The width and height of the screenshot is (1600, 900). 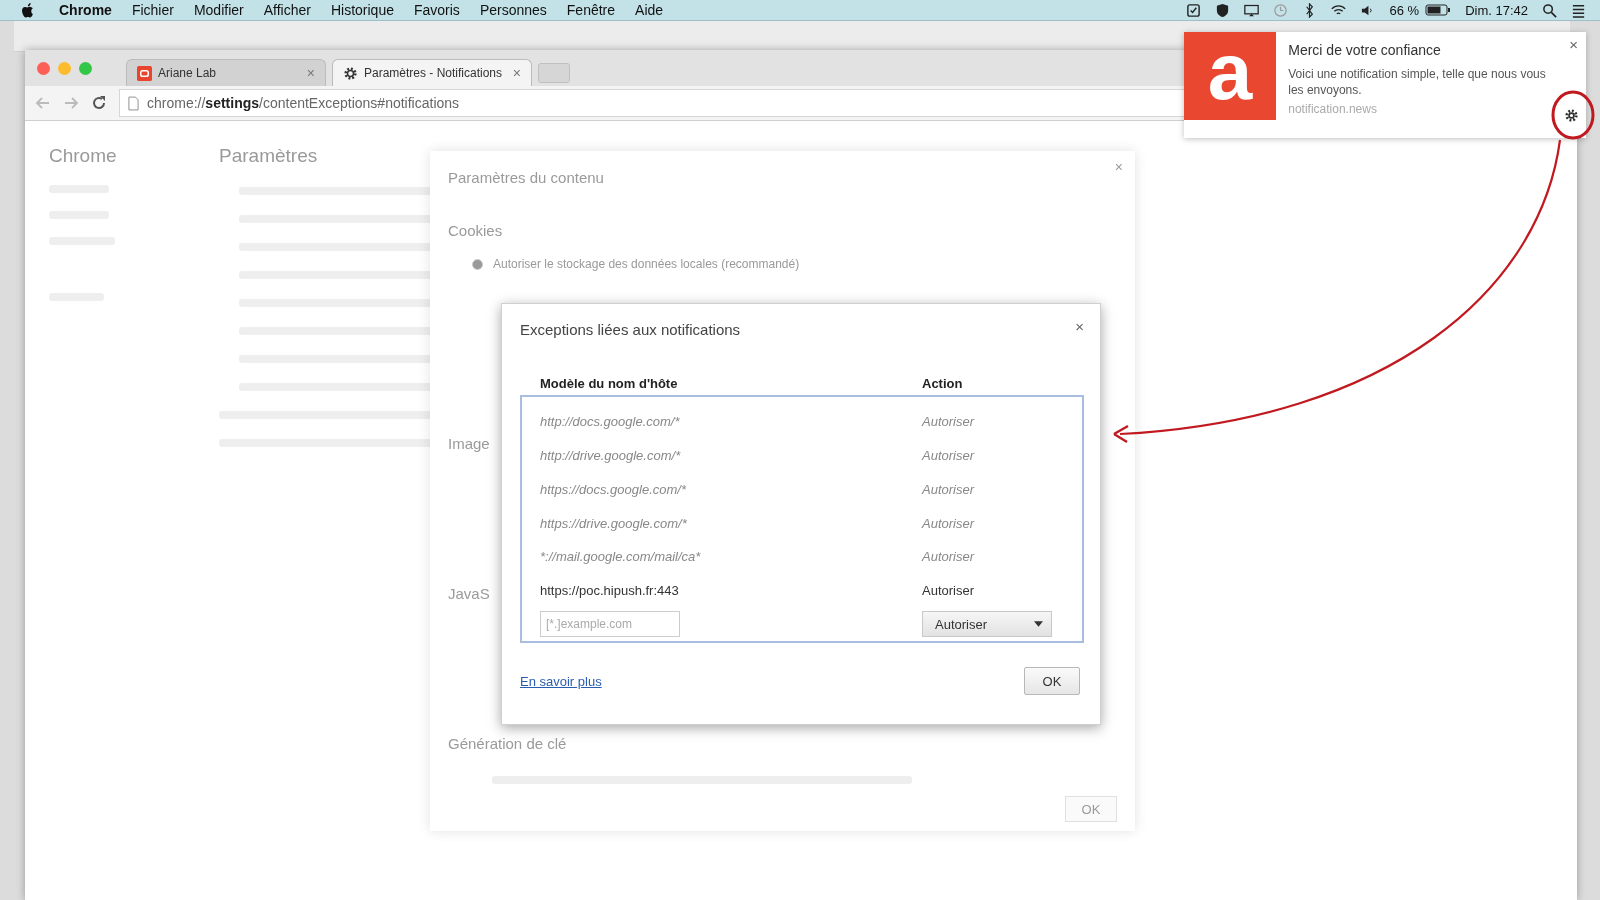 What do you see at coordinates (350, 73) in the screenshot?
I see `gear-icon` at bounding box center [350, 73].